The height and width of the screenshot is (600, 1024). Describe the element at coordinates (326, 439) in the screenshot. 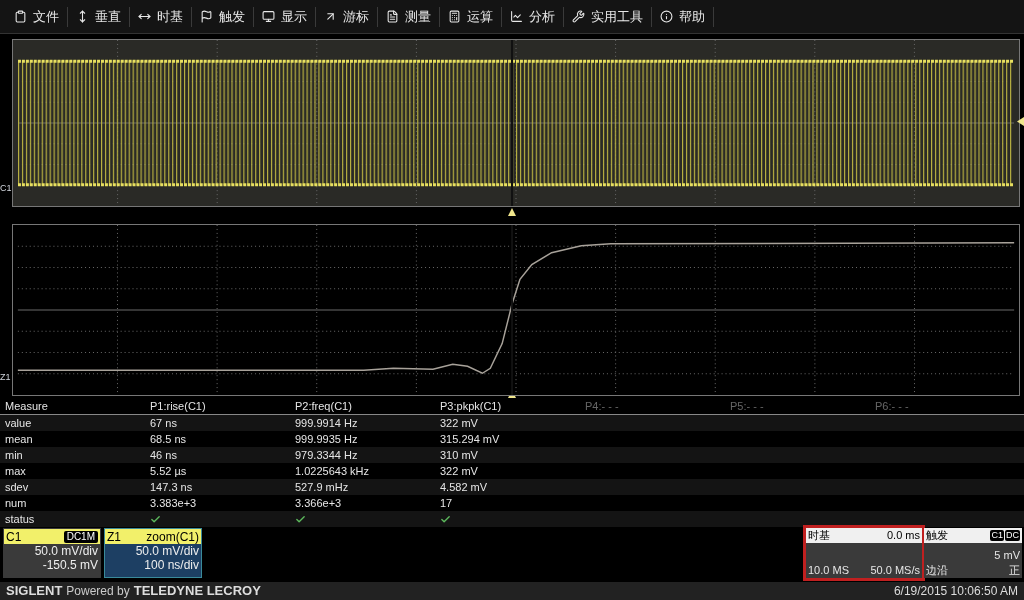

I see `table-cell-text: 999.9935 Hz` at that location.